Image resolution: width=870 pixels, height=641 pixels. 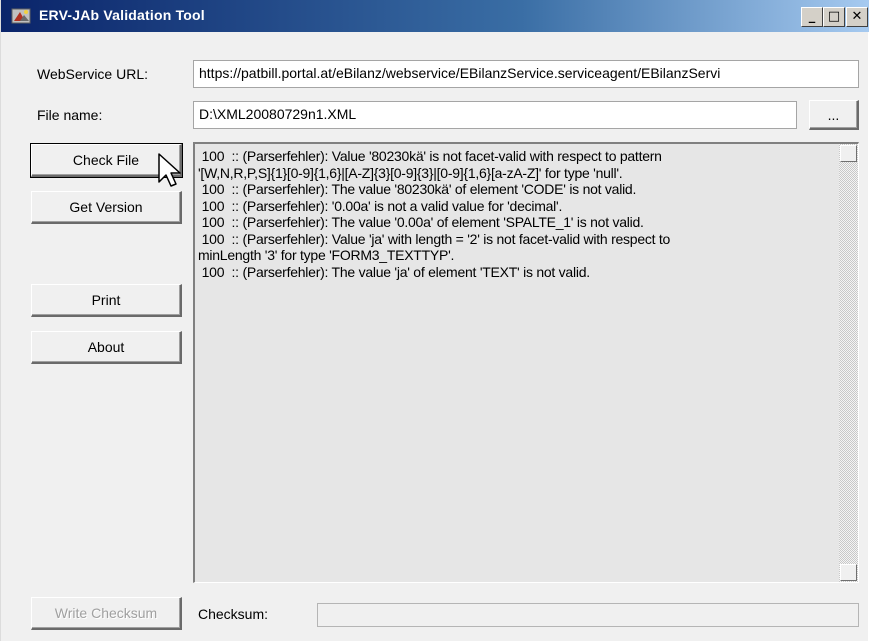 I want to click on mouse-pointer-icon, so click(x=169, y=170).